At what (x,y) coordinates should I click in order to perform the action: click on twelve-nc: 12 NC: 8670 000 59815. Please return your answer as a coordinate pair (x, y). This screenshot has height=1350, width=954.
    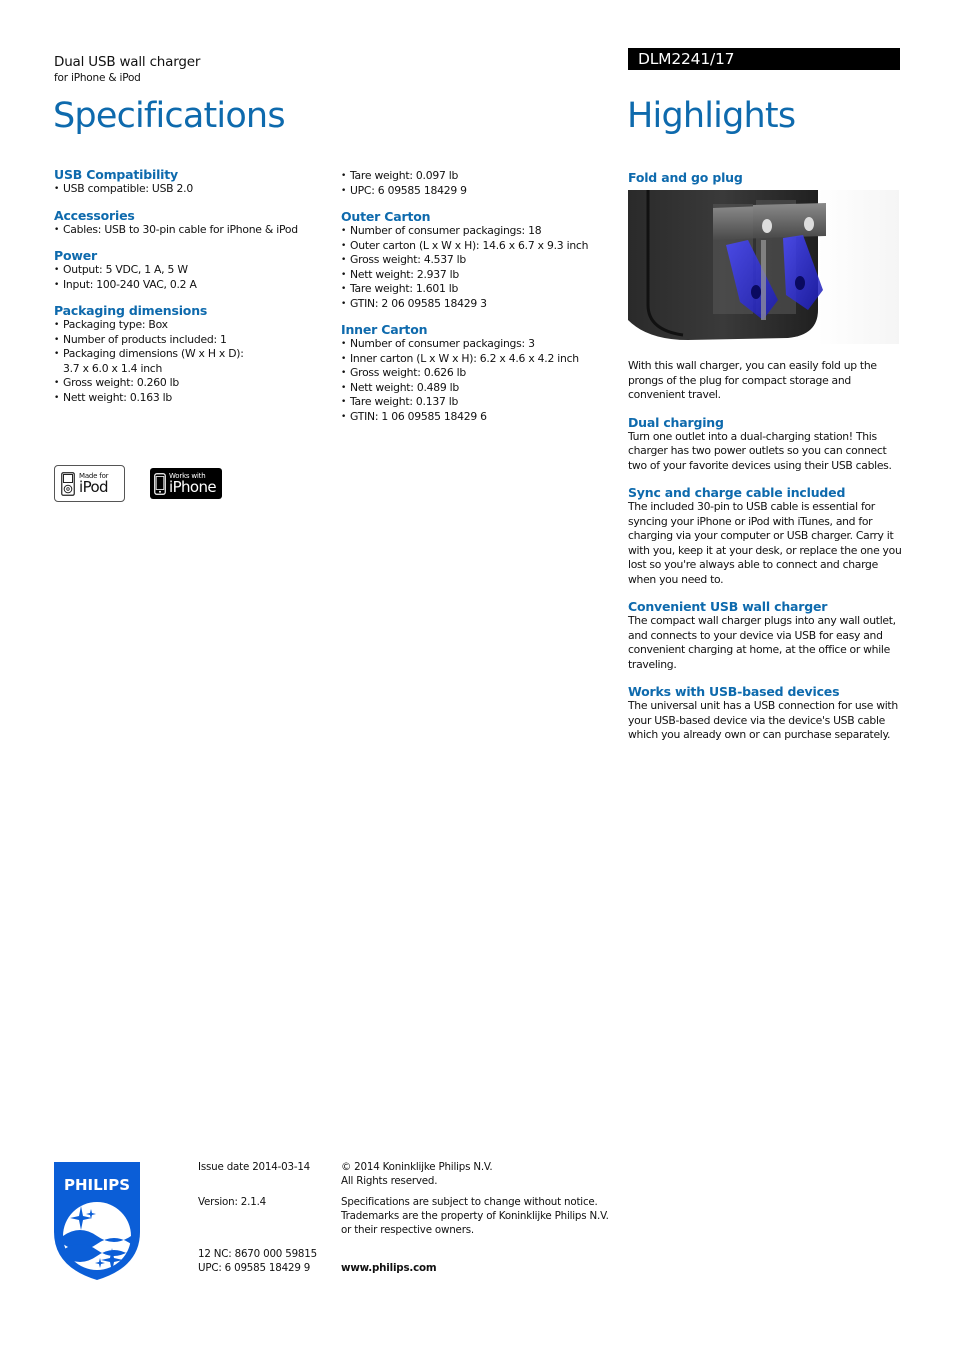
    Looking at the image, I should click on (257, 1254).